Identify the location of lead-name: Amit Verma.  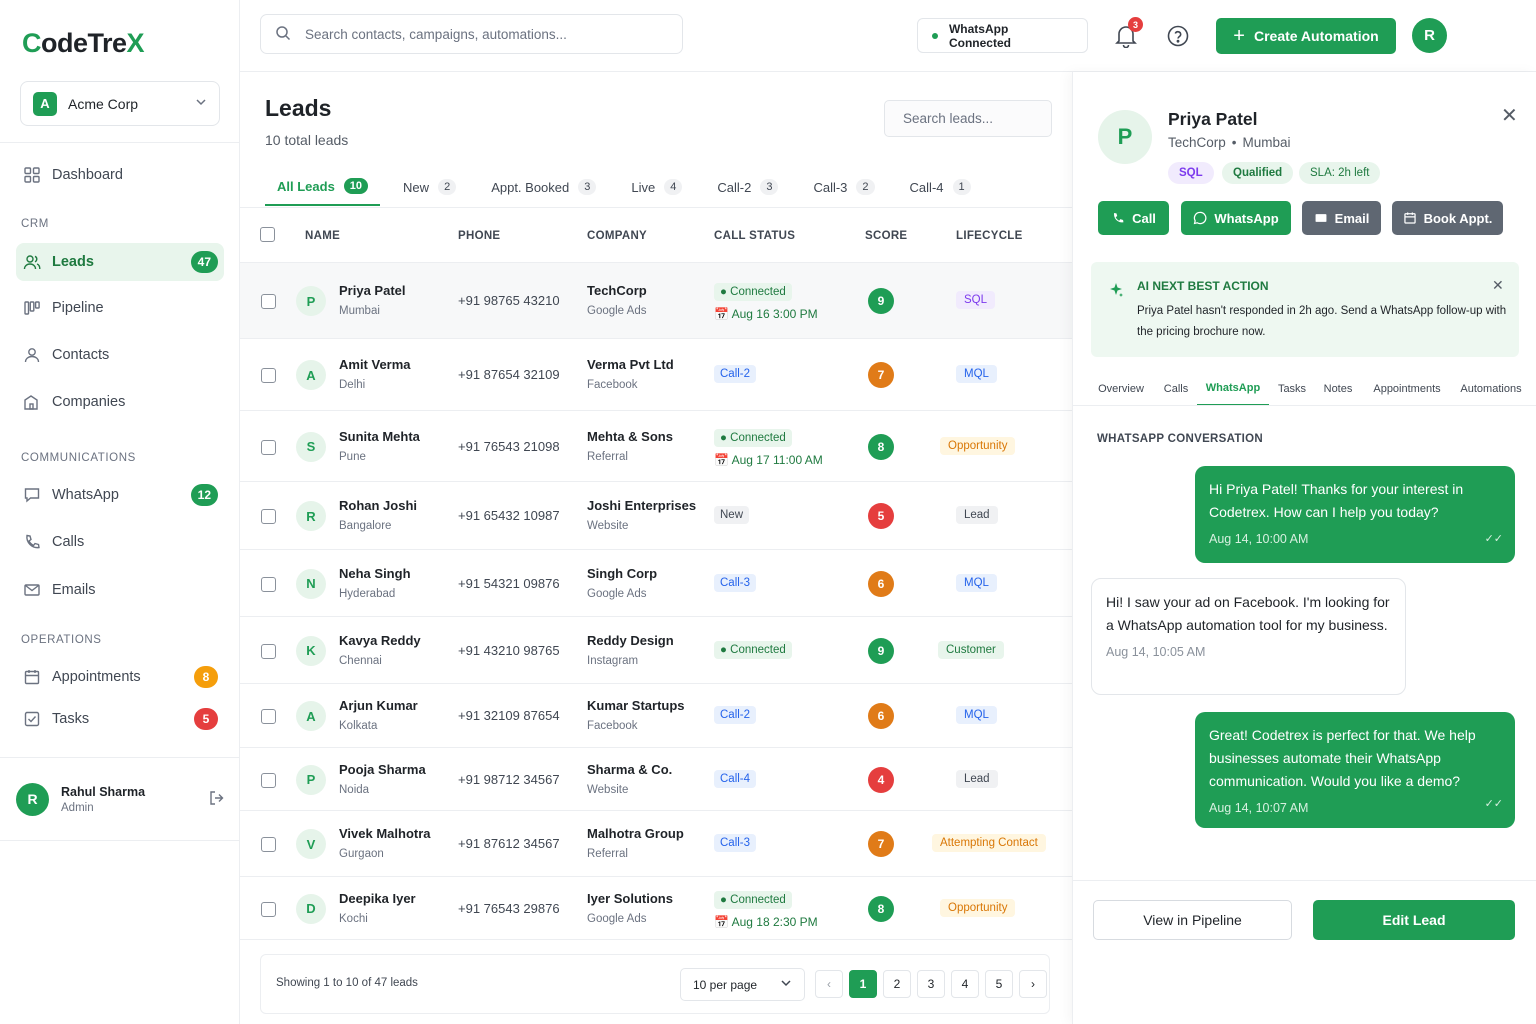
(375, 364).